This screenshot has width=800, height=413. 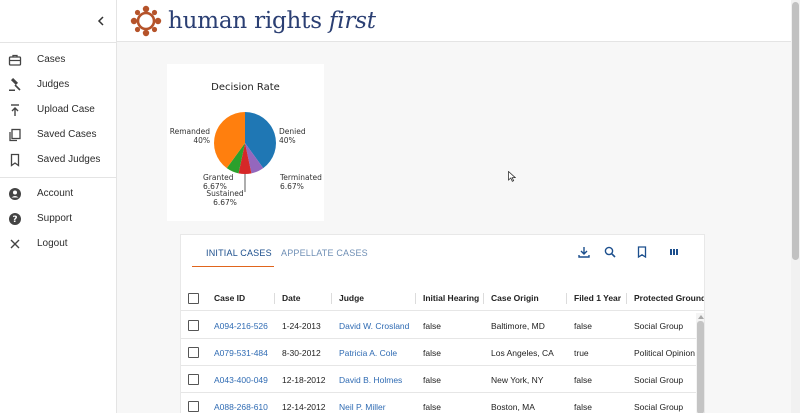 What do you see at coordinates (69, 159) in the screenshot?
I see `sidebar-item-label: Saved Judges` at bounding box center [69, 159].